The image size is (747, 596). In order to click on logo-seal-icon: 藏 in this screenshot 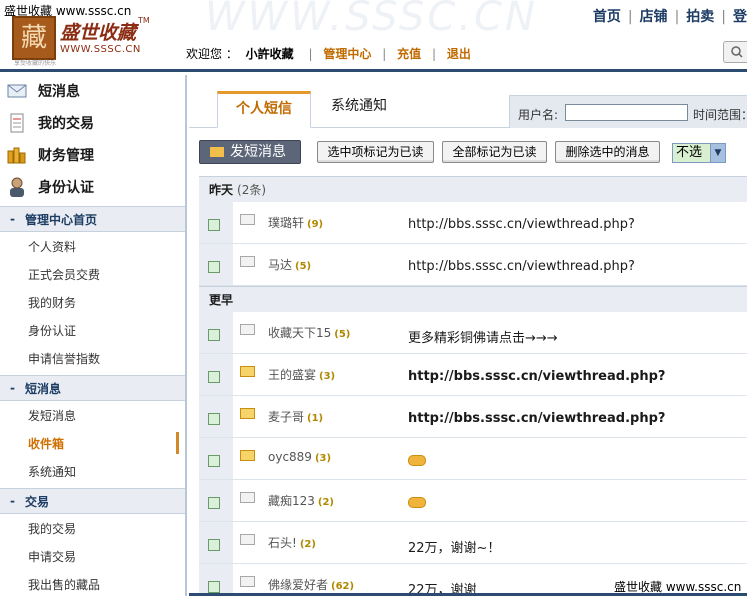, I will do `click(34, 38)`.